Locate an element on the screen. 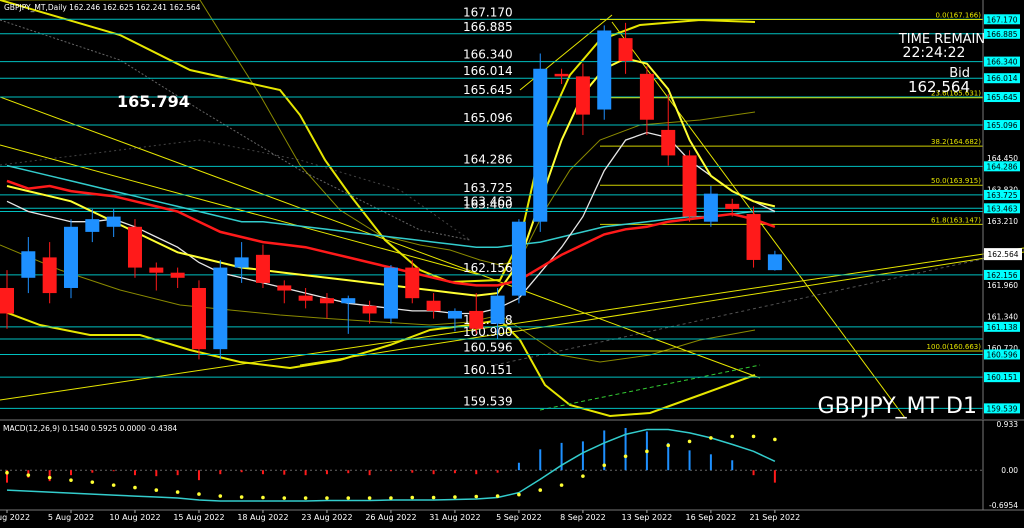 The width and height of the screenshot is (1024, 528). level-label: 165.096 is located at coordinates (488, 118).